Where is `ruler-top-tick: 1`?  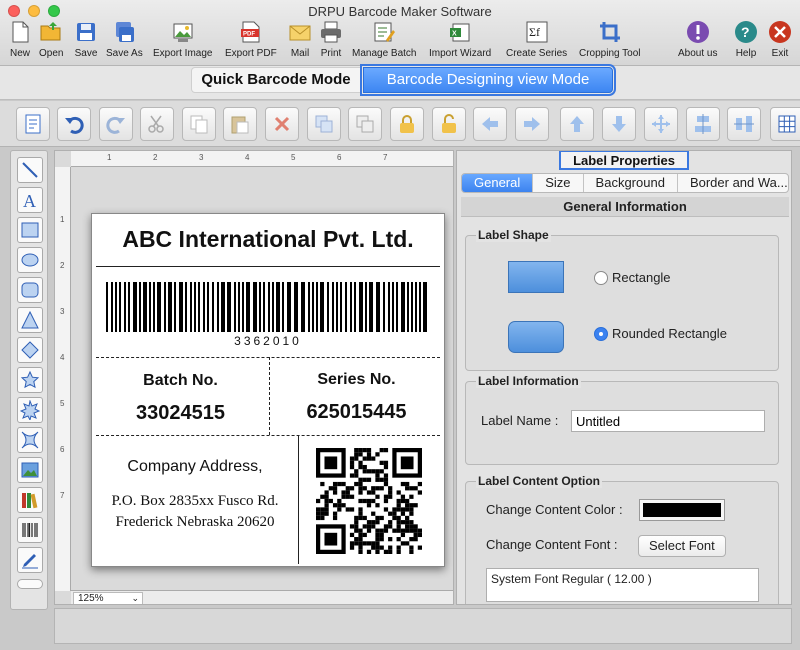
ruler-top-tick: 1 is located at coordinates (109, 157).